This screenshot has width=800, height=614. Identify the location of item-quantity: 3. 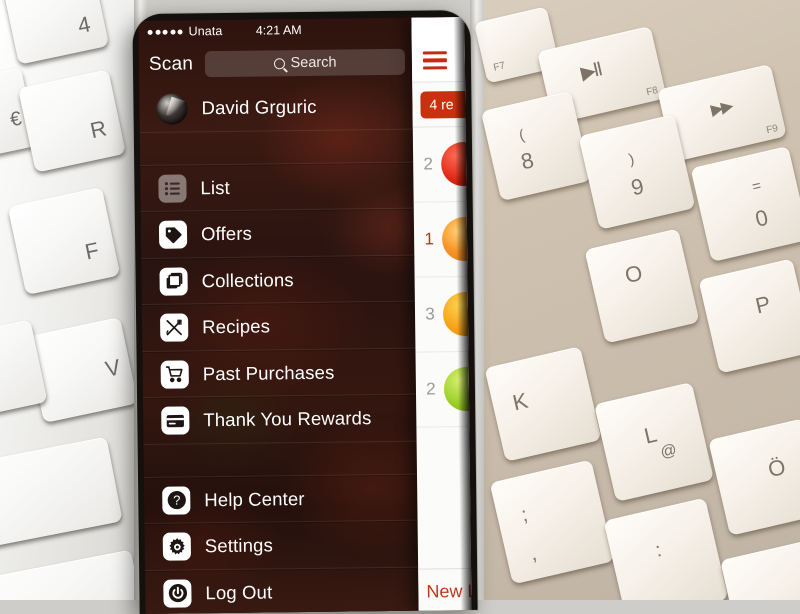
(430, 314).